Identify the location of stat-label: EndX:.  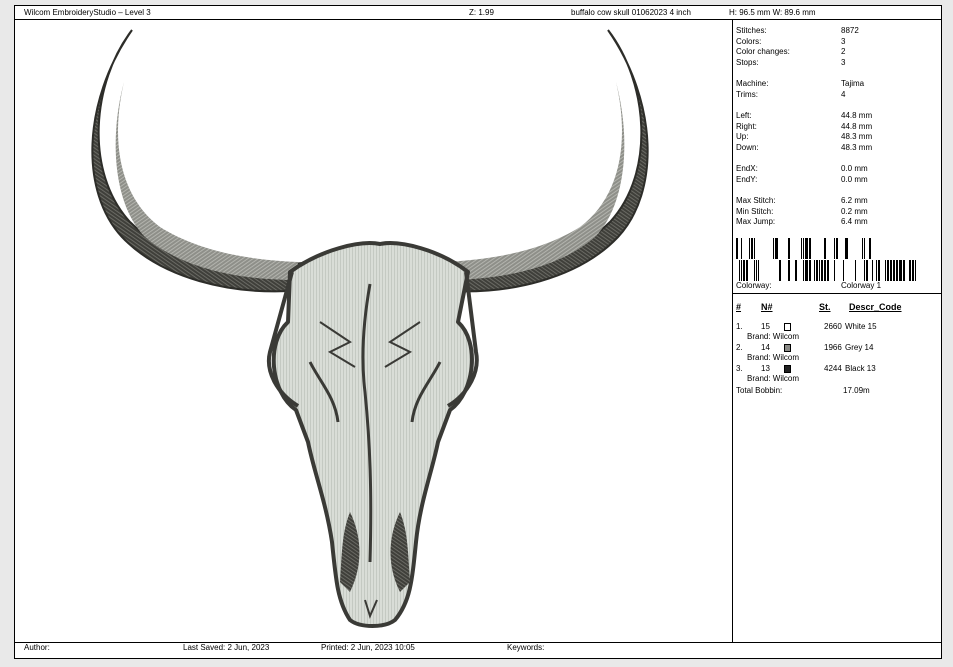
(747, 168).